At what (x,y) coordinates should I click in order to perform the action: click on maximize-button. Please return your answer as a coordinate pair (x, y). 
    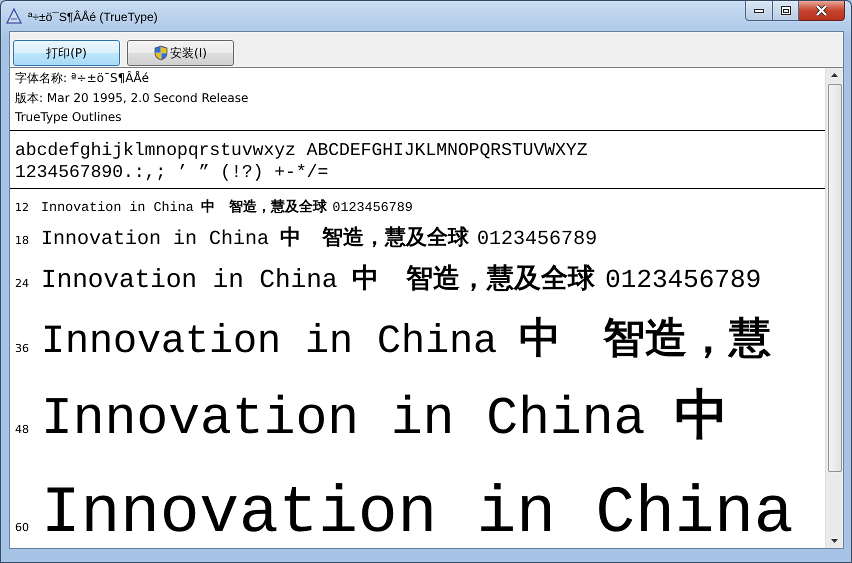
    Looking at the image, I should click on (786, 11).